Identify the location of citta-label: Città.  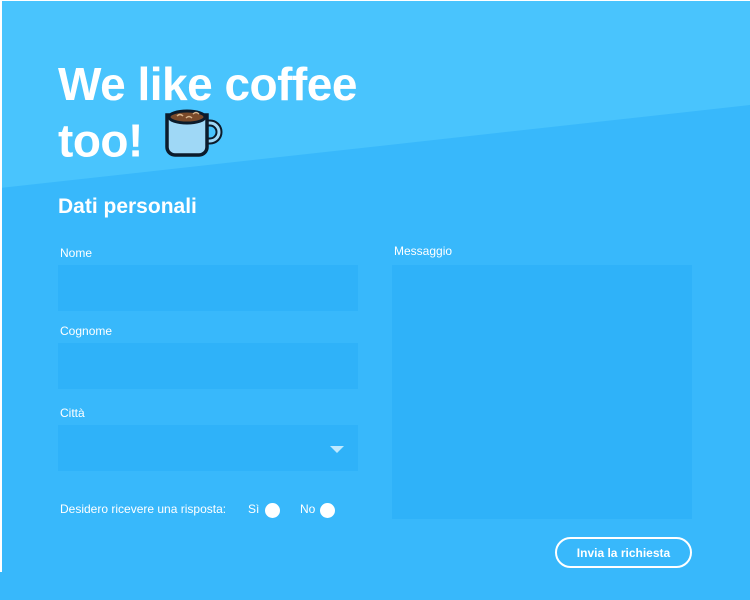
(72, 413).